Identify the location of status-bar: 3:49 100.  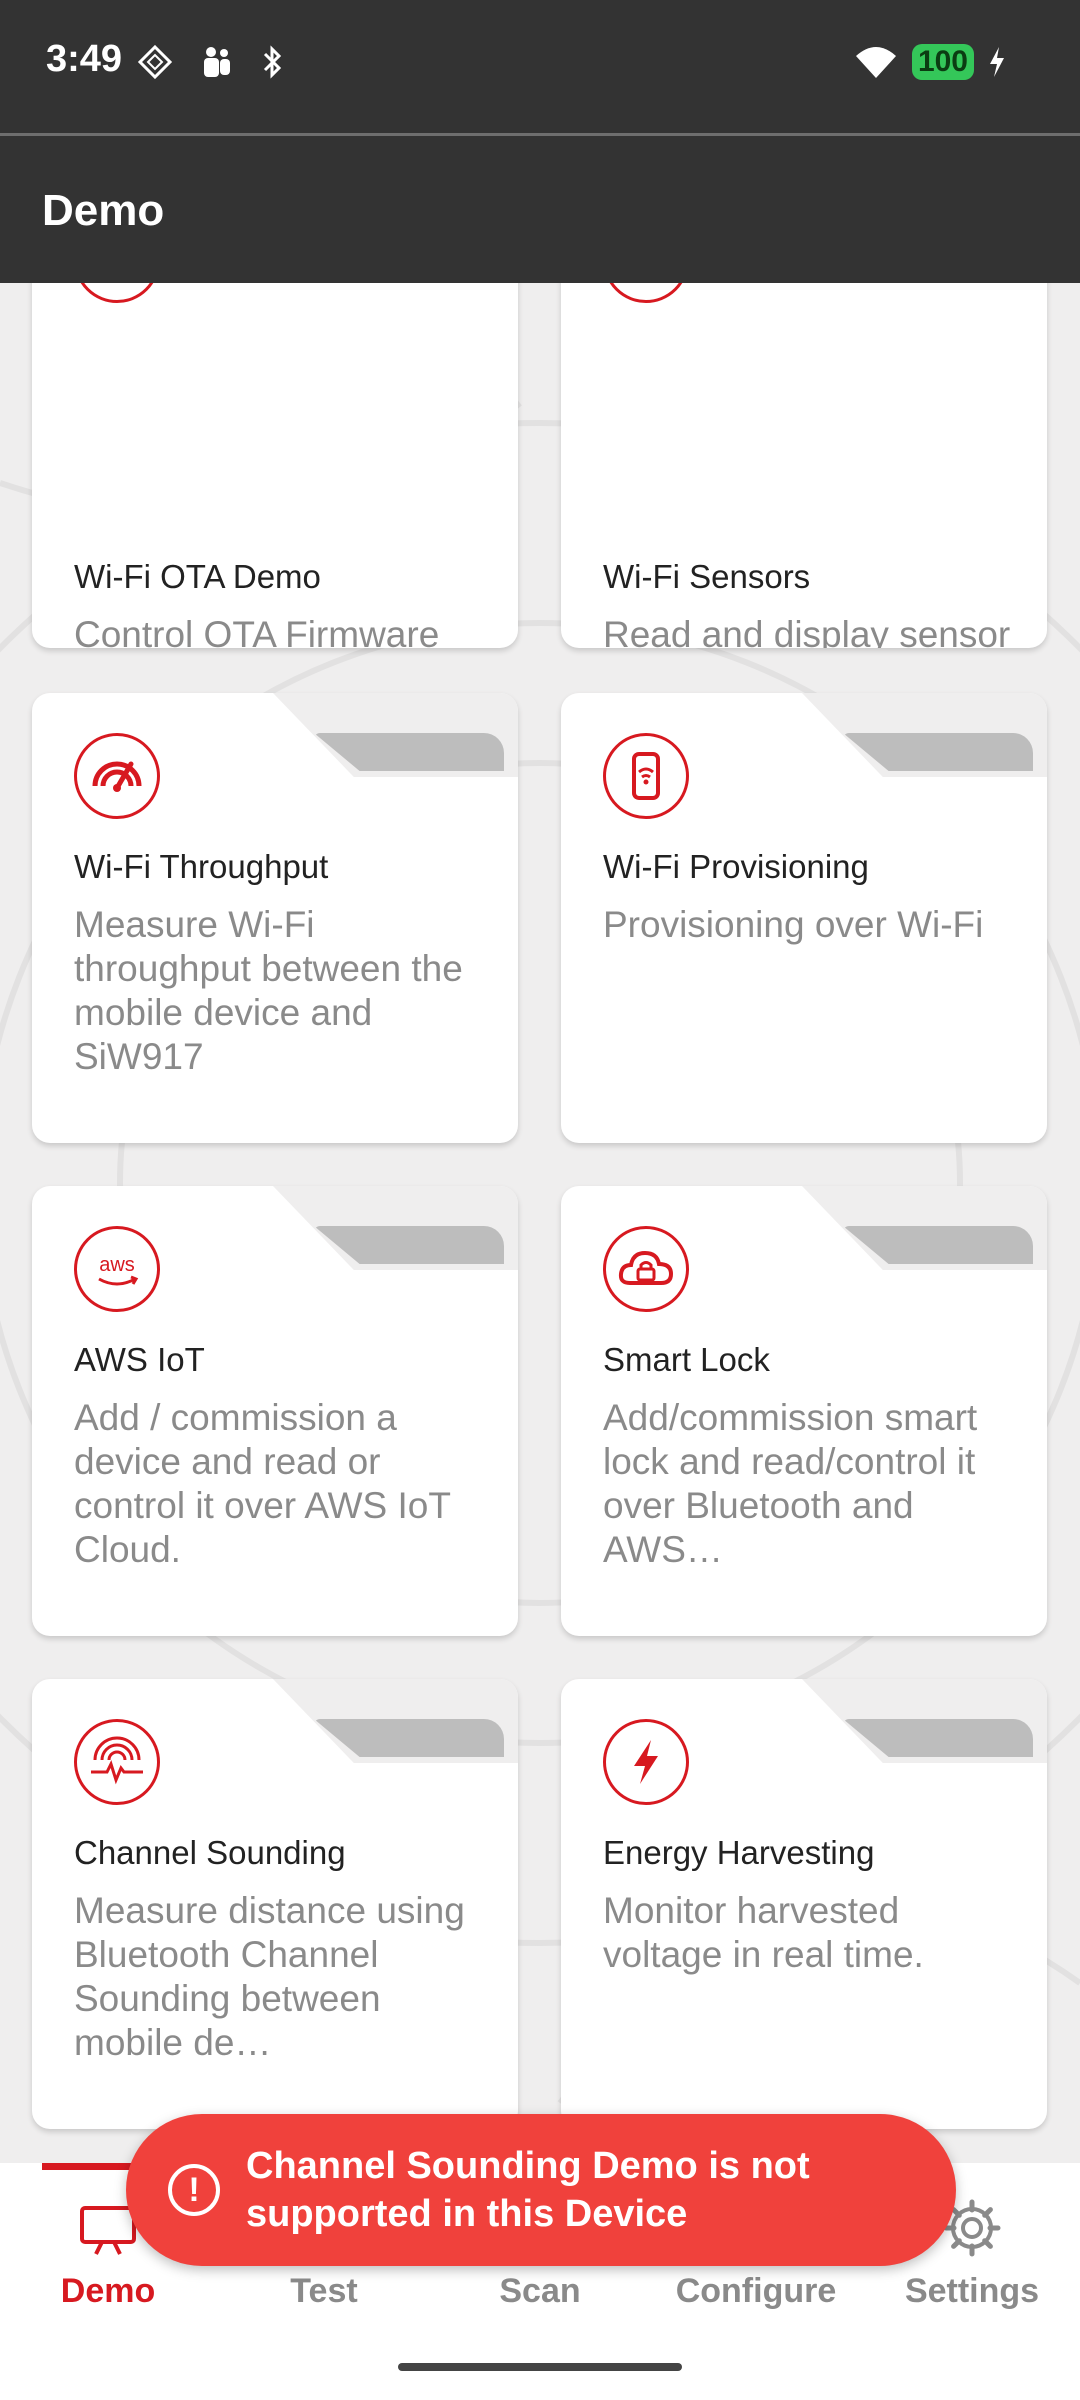
(540, 66).